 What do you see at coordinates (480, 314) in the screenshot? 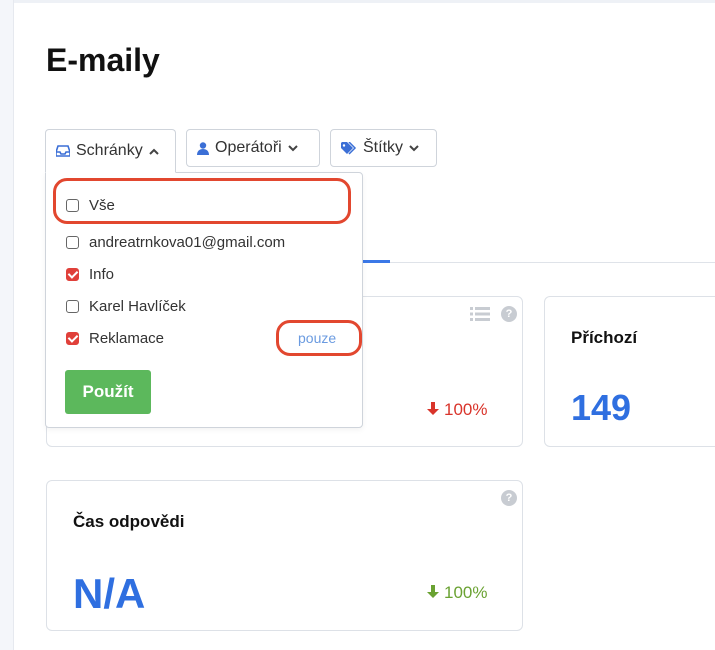
I see `list-view-icon` at bounding box center [480, 314].